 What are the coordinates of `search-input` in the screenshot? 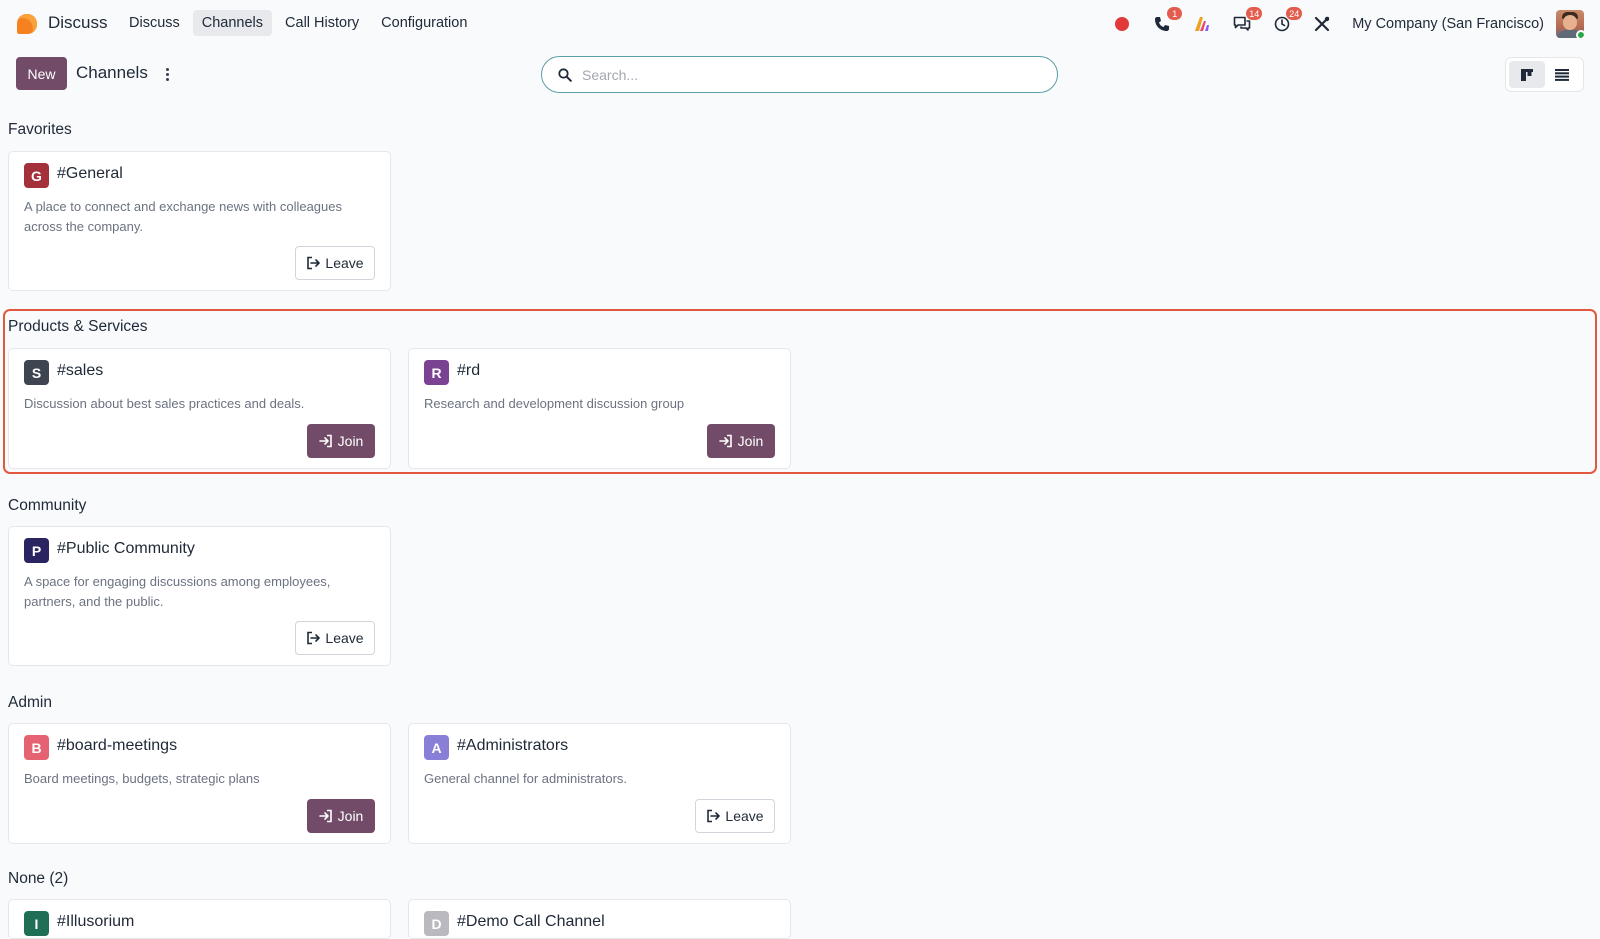 It's located at (802, 74).